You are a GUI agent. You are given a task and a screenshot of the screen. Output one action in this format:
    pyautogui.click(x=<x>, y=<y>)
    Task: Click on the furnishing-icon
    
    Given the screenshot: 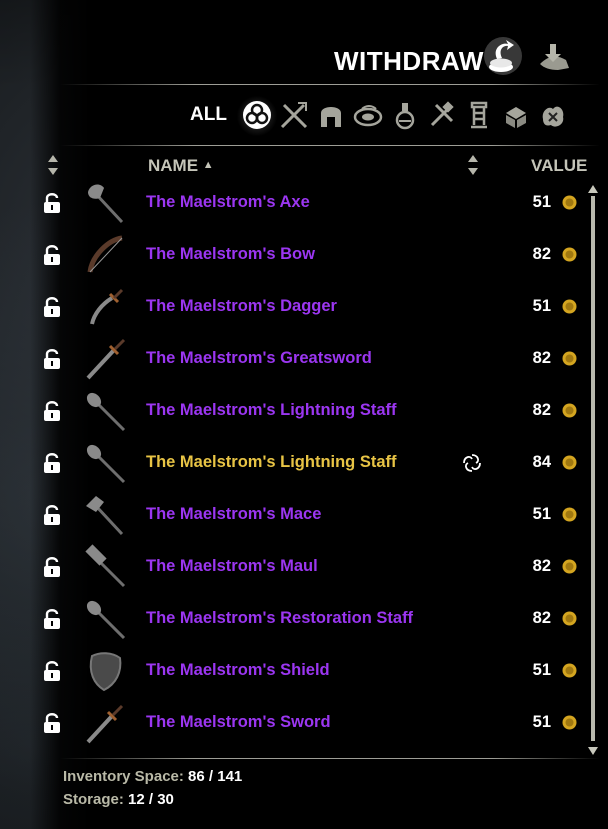 What is the action you would take?
    pyautogui.click(x=442, y=115)
    